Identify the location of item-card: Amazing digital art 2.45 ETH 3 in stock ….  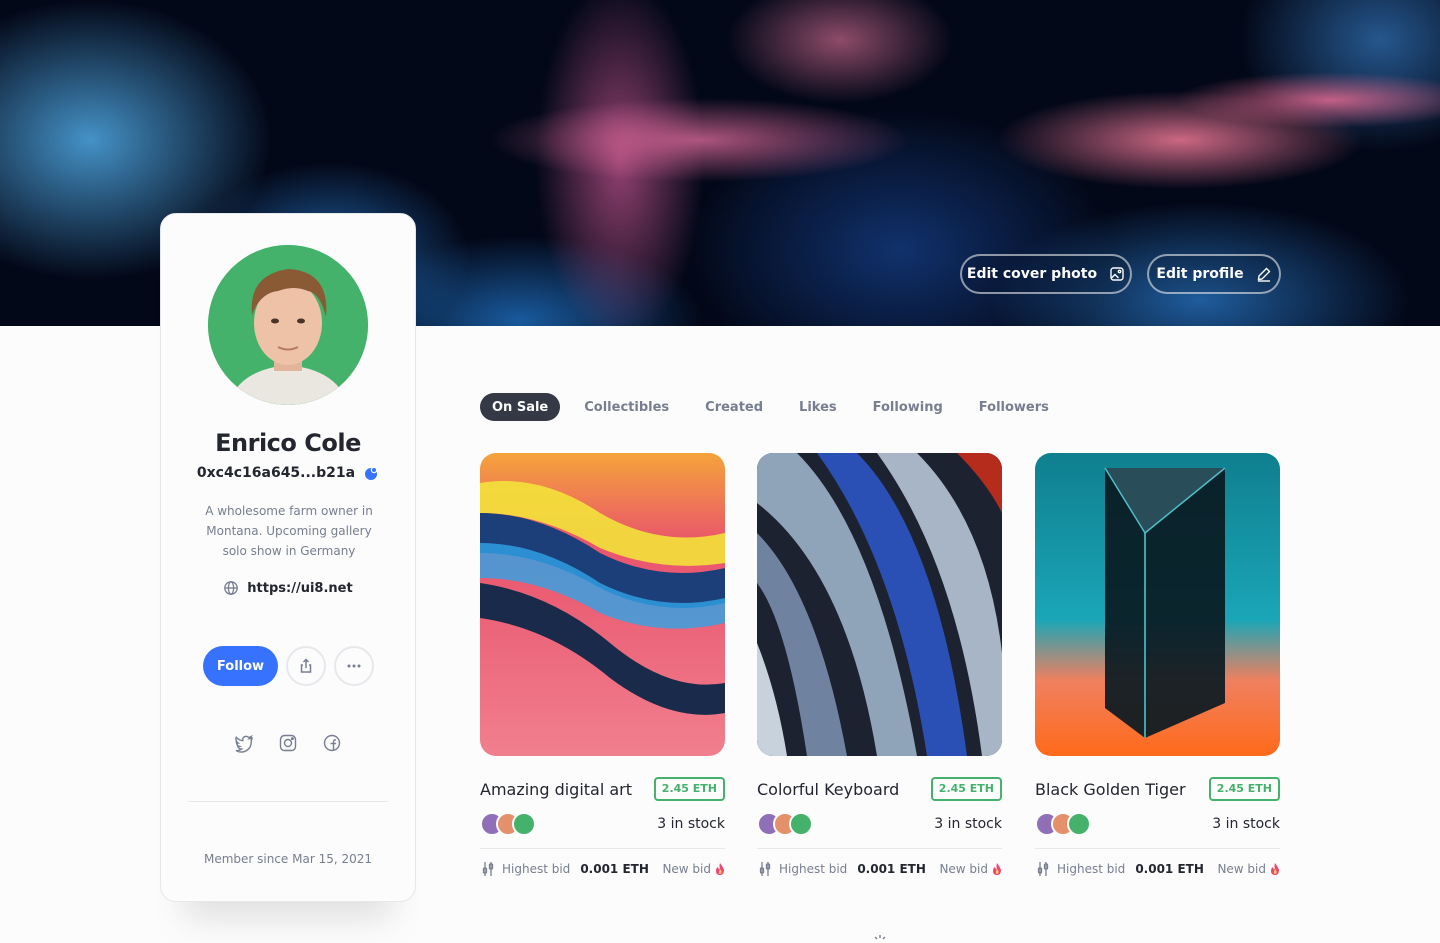
(602, 665).